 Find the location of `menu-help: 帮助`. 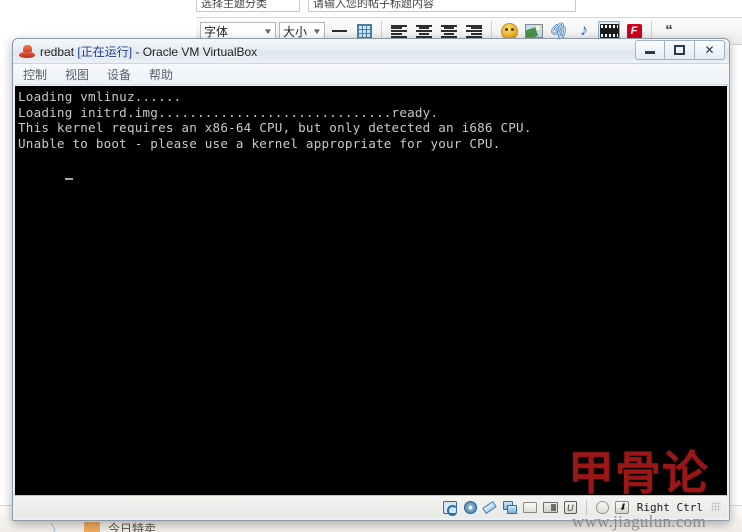

menu-help: 帮助 is located at coordinates (161, 74).